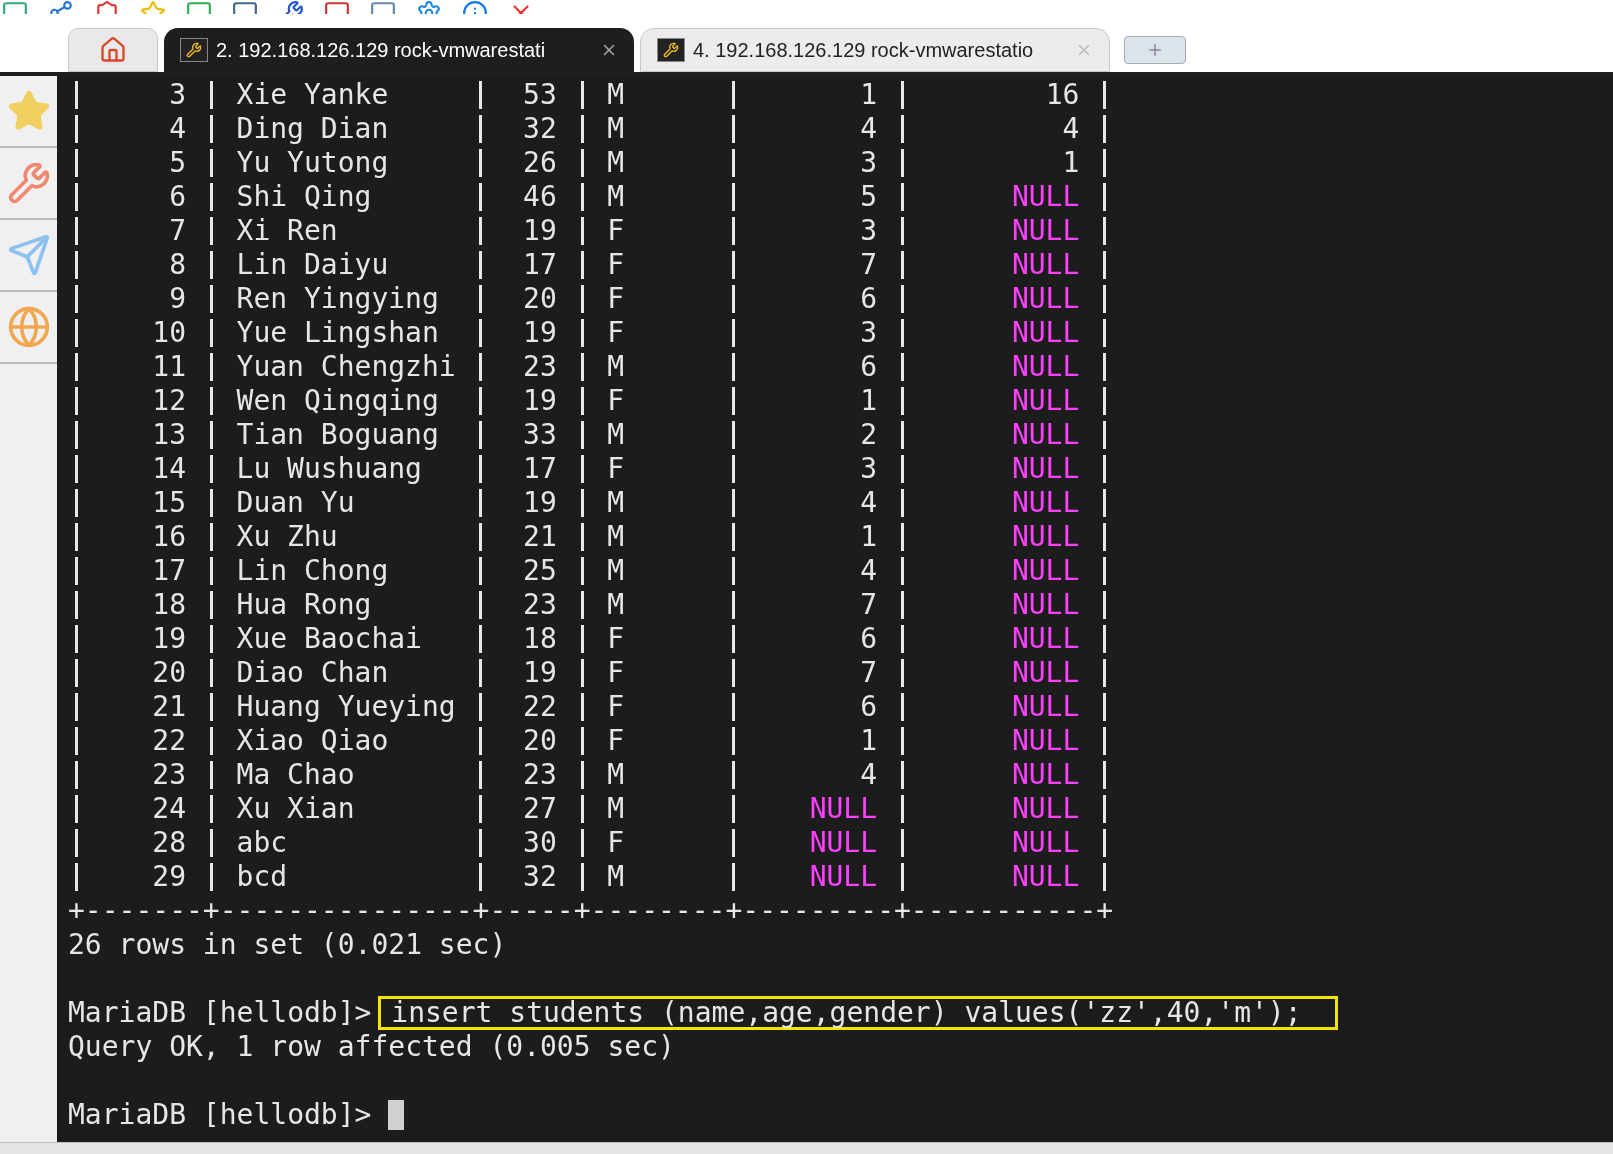 The height and width of the screenshot is (1154, 1613). Describe the element at coordinates (287, 944) in the screenshot. I see `result-summary: 26 rows in set (0.021 sec)` at that location.